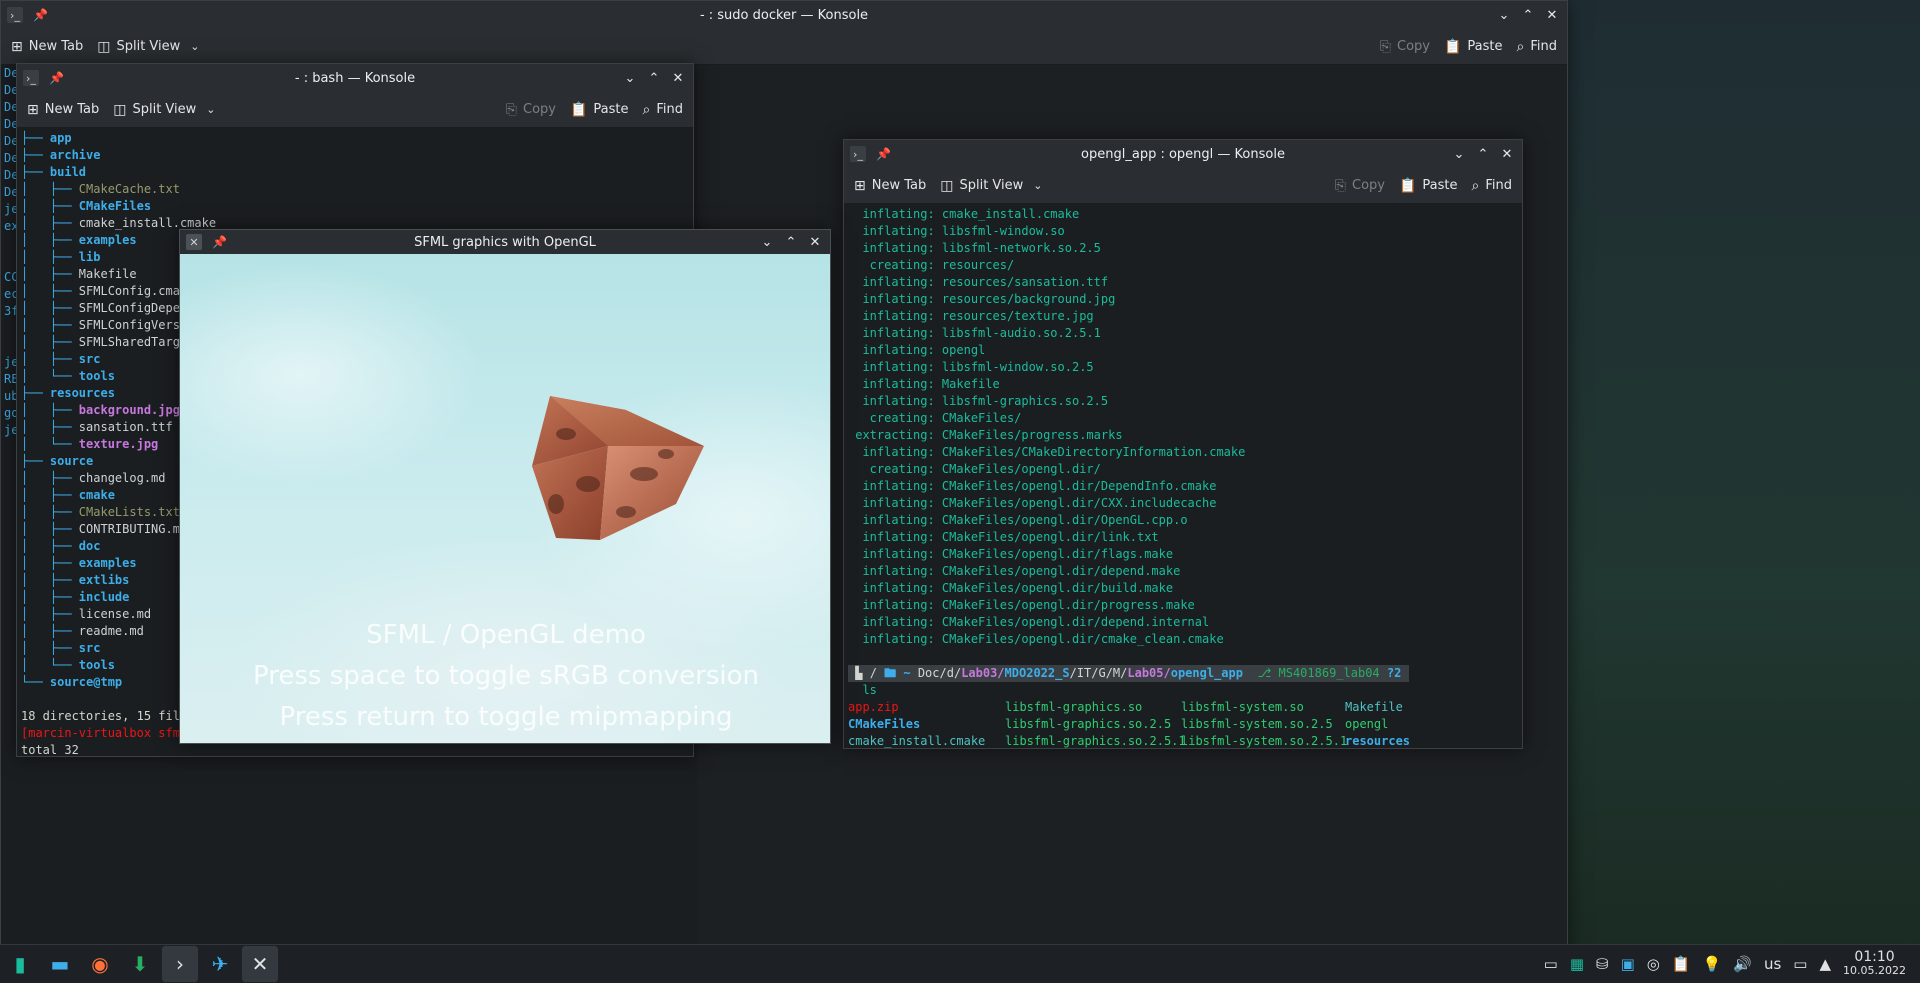  What do you see at coordinates (1800, 964) in the screenshot?
I see `network-icon: ▭` at bounding box center [1800, 964].